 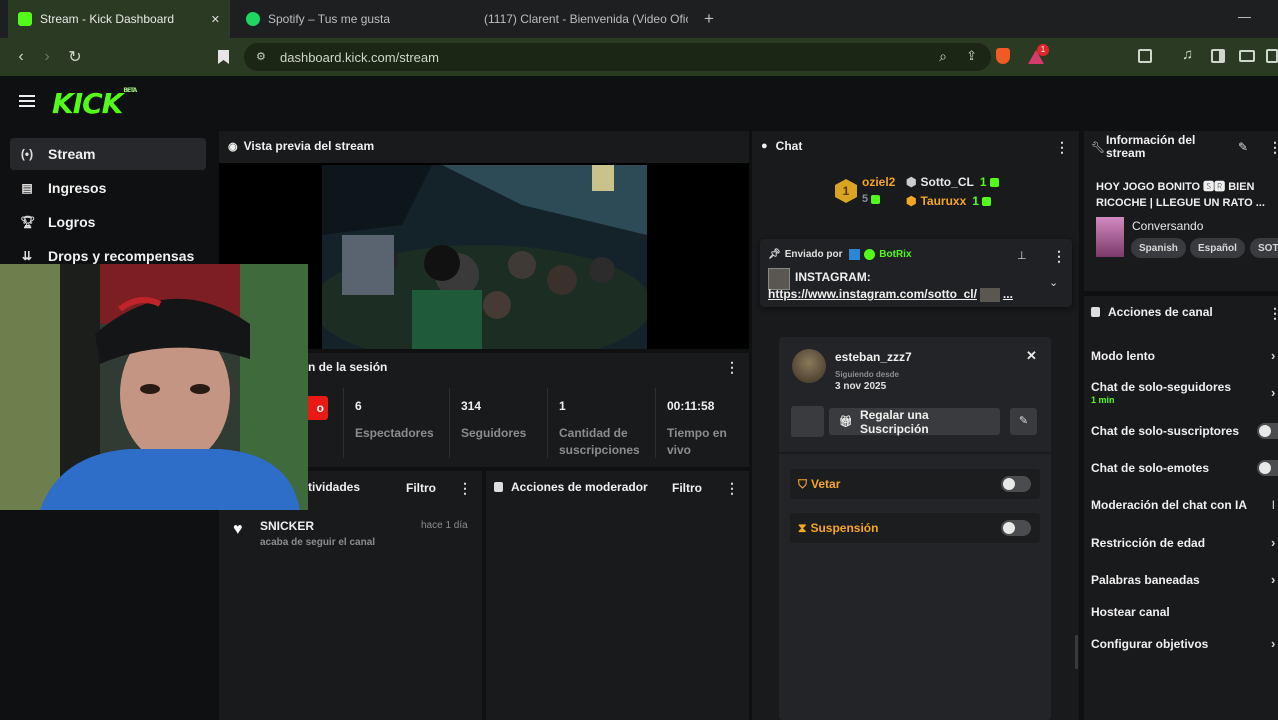 What do you see at coordinates (617, 57) in the screenshot?
I see `address-bar: ⚙ dashboard.kick.com/stream ⌕ ⇪` at bounding box center [617, 57].